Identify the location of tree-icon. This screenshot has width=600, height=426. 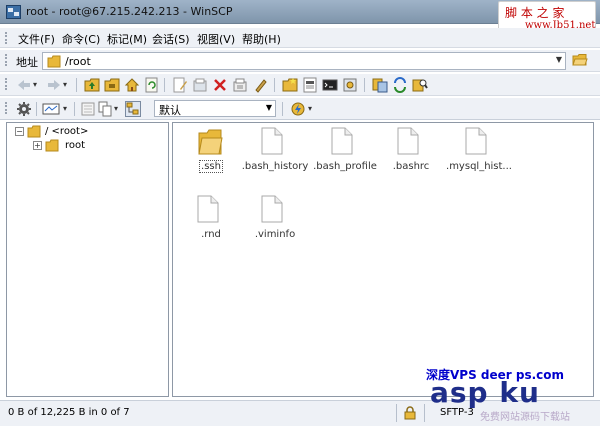
(133, 109).